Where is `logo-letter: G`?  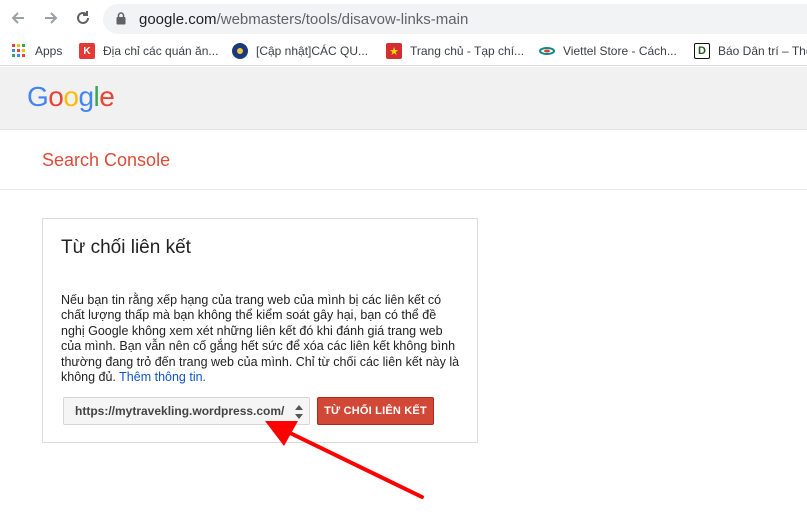 logo-letter: G is located at coordinates (38, 96).